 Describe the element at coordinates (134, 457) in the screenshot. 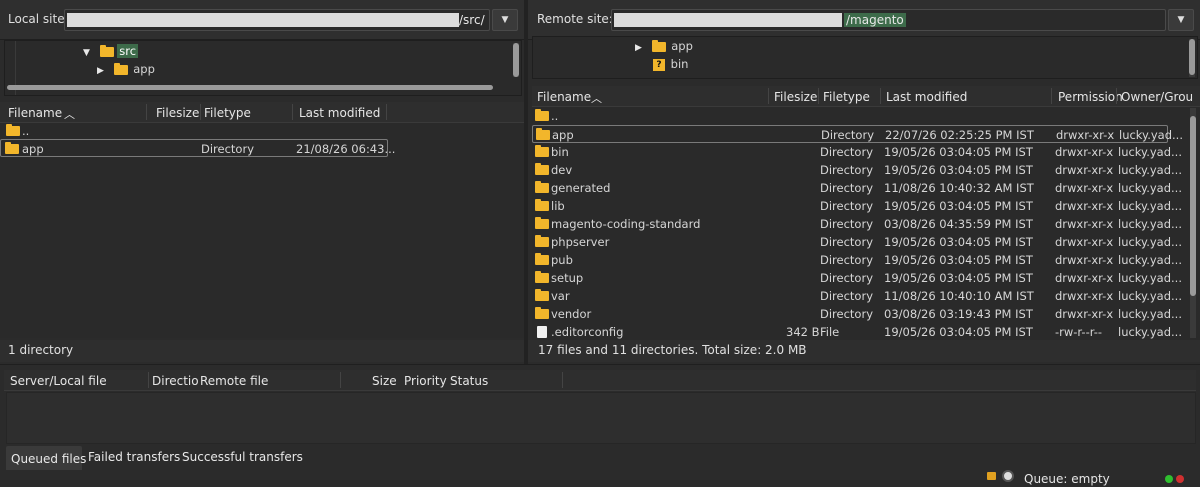

I see `tab-failed-transfers: Failed transfers` at that location.